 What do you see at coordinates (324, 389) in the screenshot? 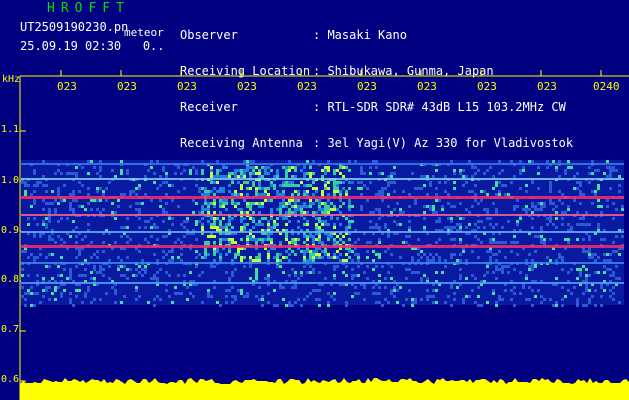
I see `signal-strength-strip` at bounding box center [324, 389].